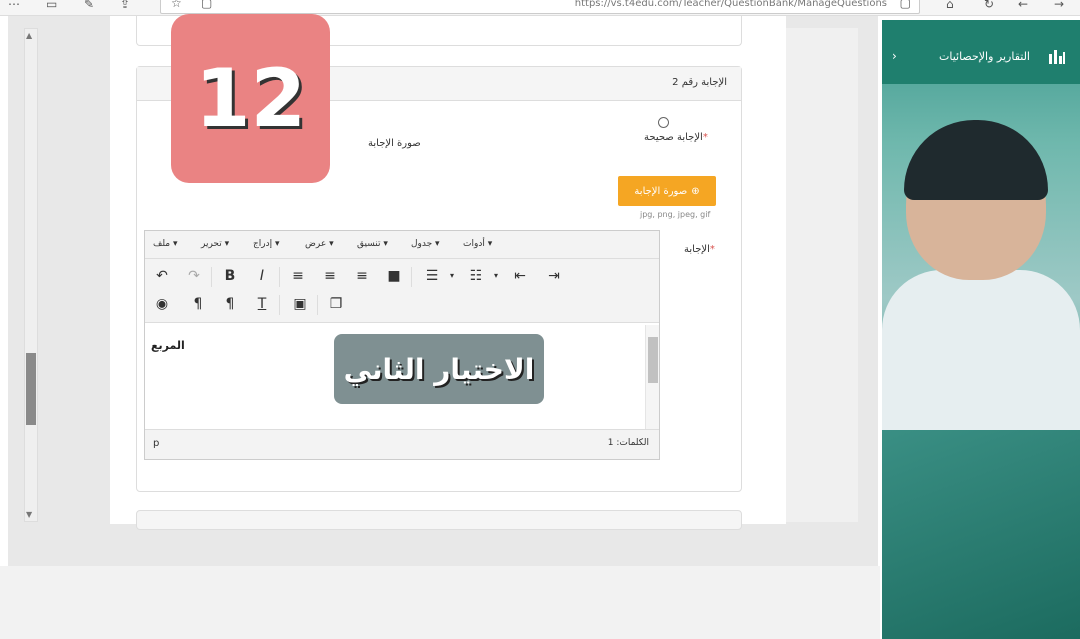  What do you see at coordinates (176, 5) in the screenshot?
I see `star-icon: ☆` at bounding box center [176, 5].